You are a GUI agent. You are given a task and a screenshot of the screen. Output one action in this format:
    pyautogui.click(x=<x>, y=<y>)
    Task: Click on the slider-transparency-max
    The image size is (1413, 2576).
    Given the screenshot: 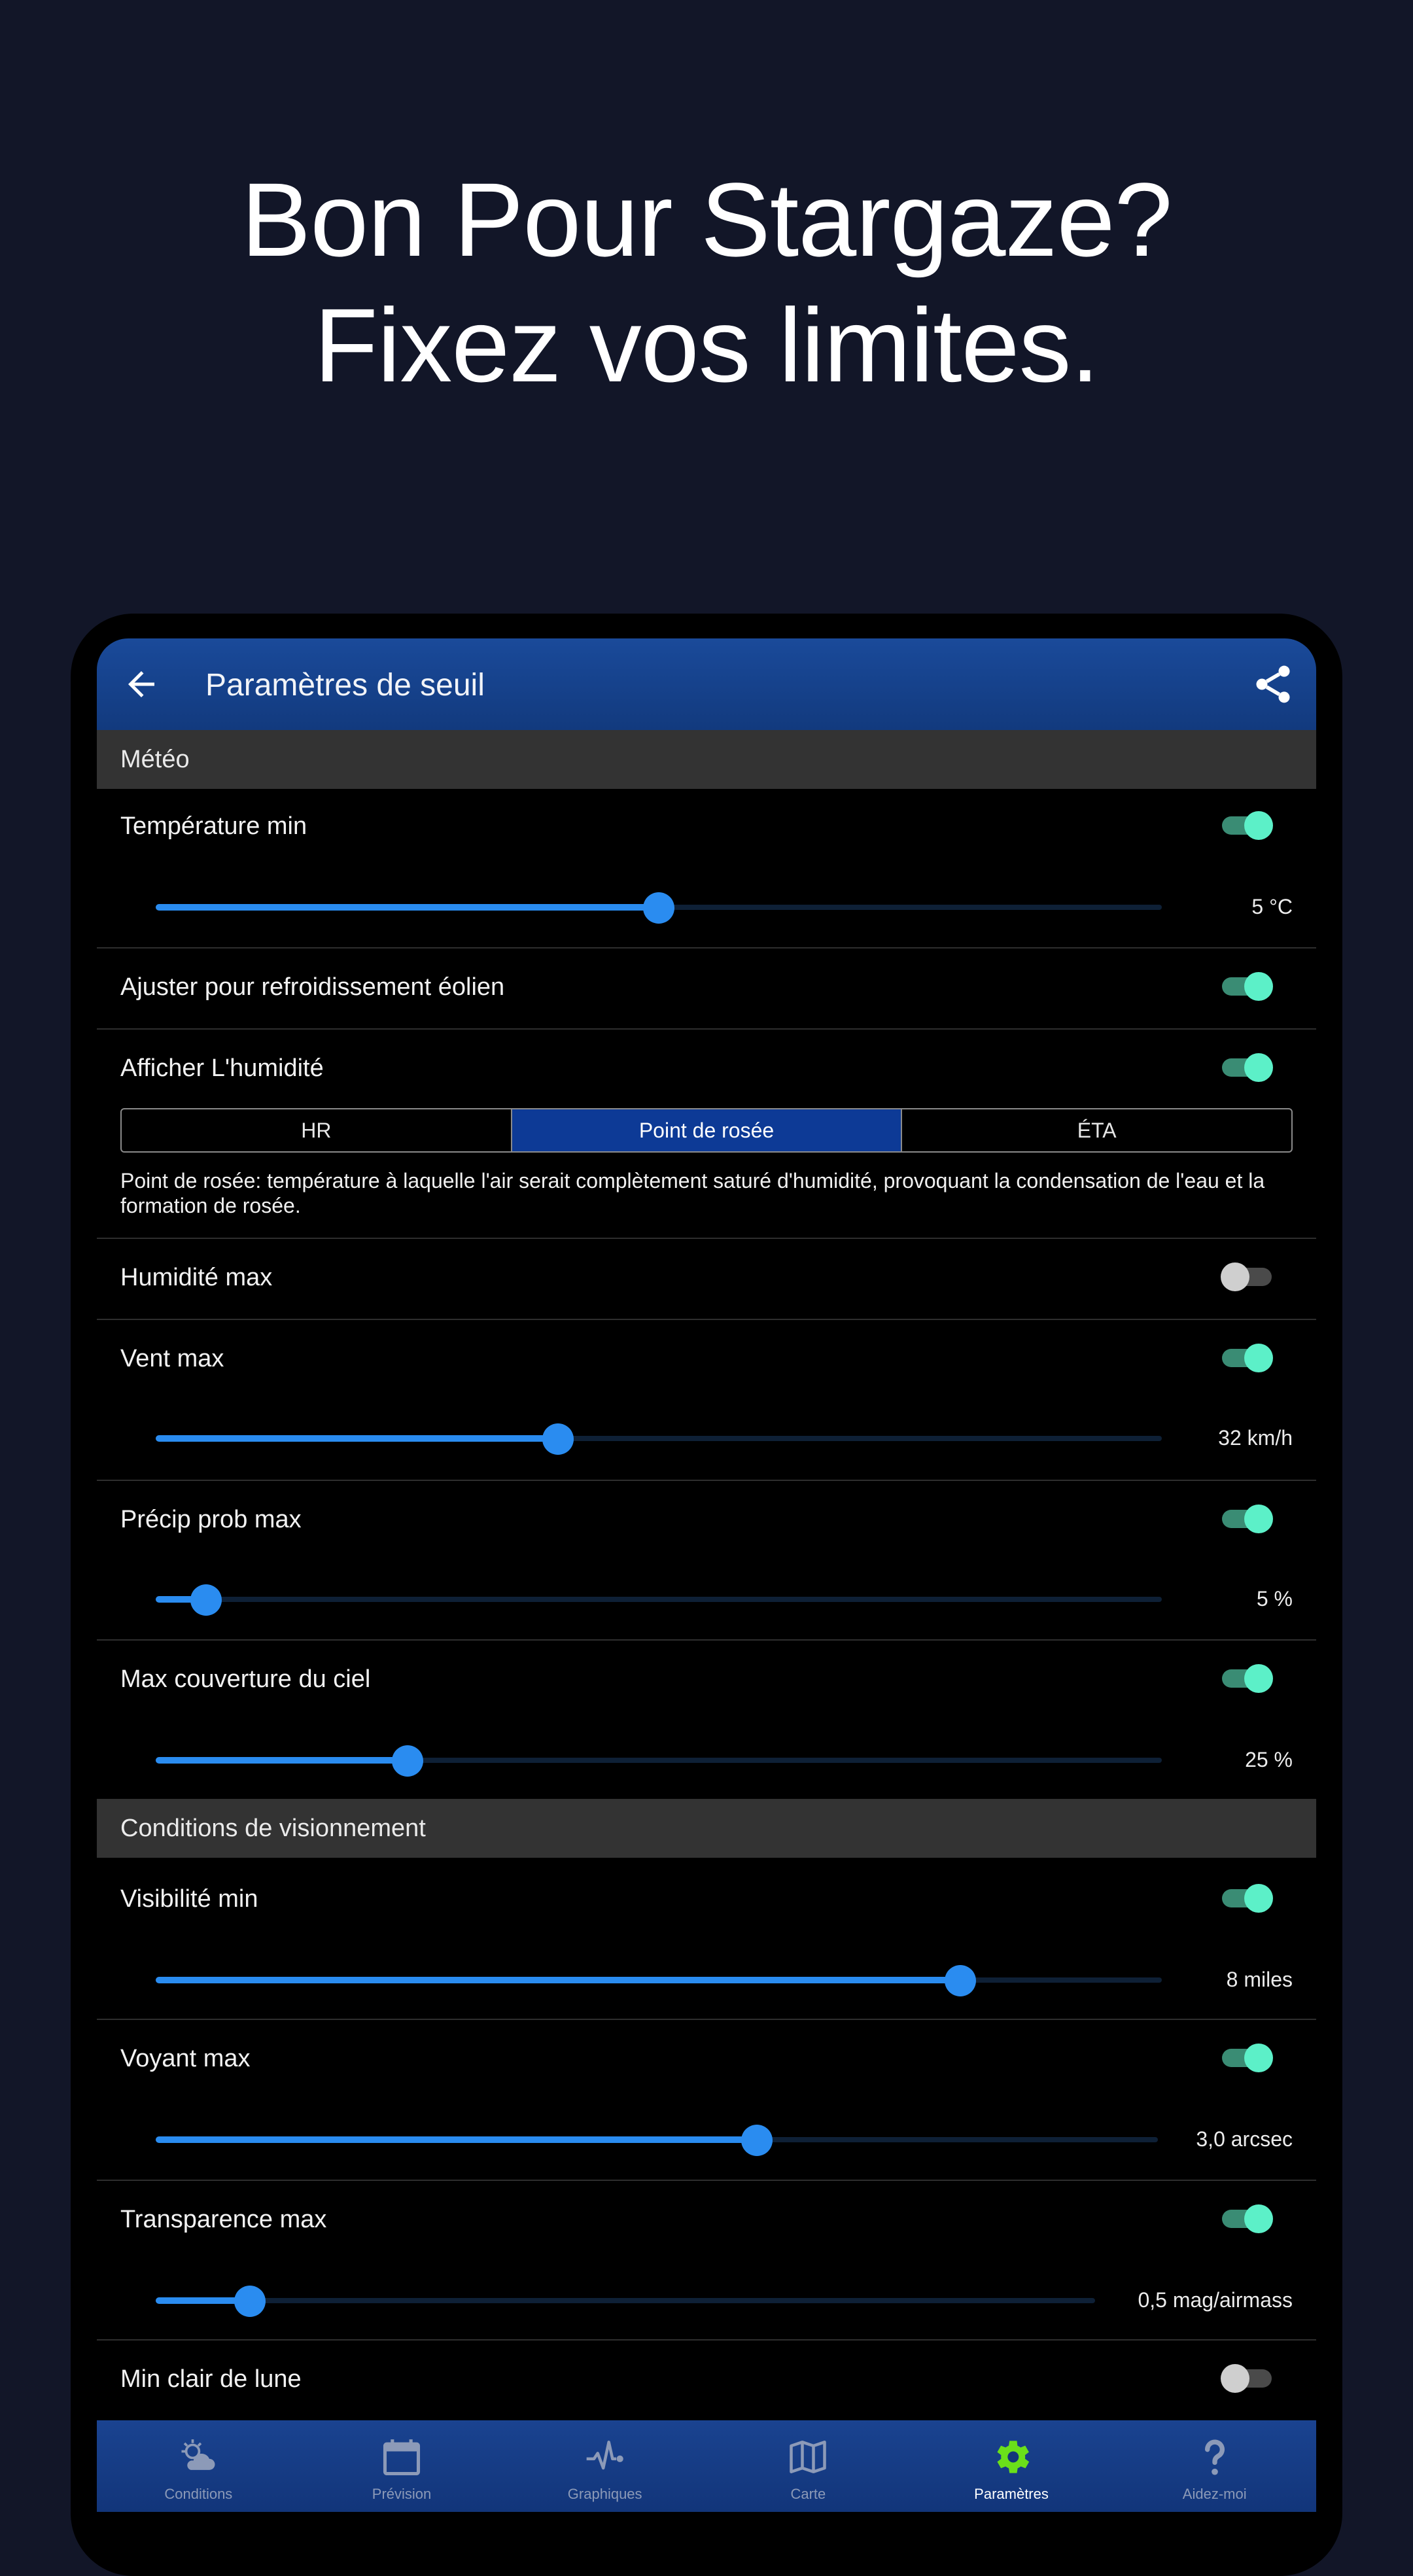 What is the action you would take?
    pyautogui.click(x=626, y=2300)
    